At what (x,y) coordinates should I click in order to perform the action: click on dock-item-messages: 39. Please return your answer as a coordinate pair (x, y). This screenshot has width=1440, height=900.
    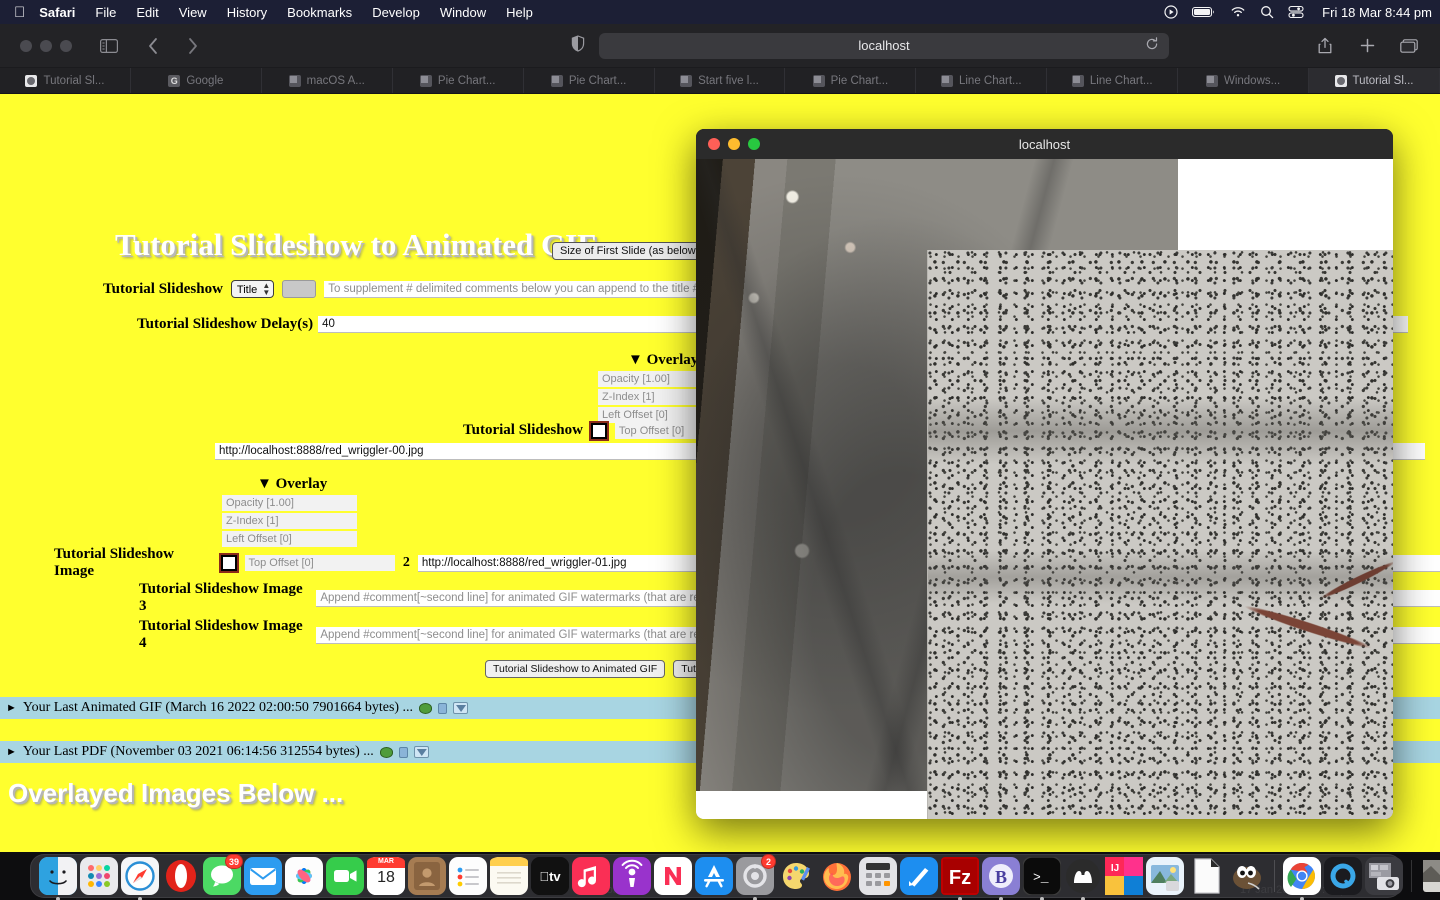
    Looking at the image, I should click on (223, 874).